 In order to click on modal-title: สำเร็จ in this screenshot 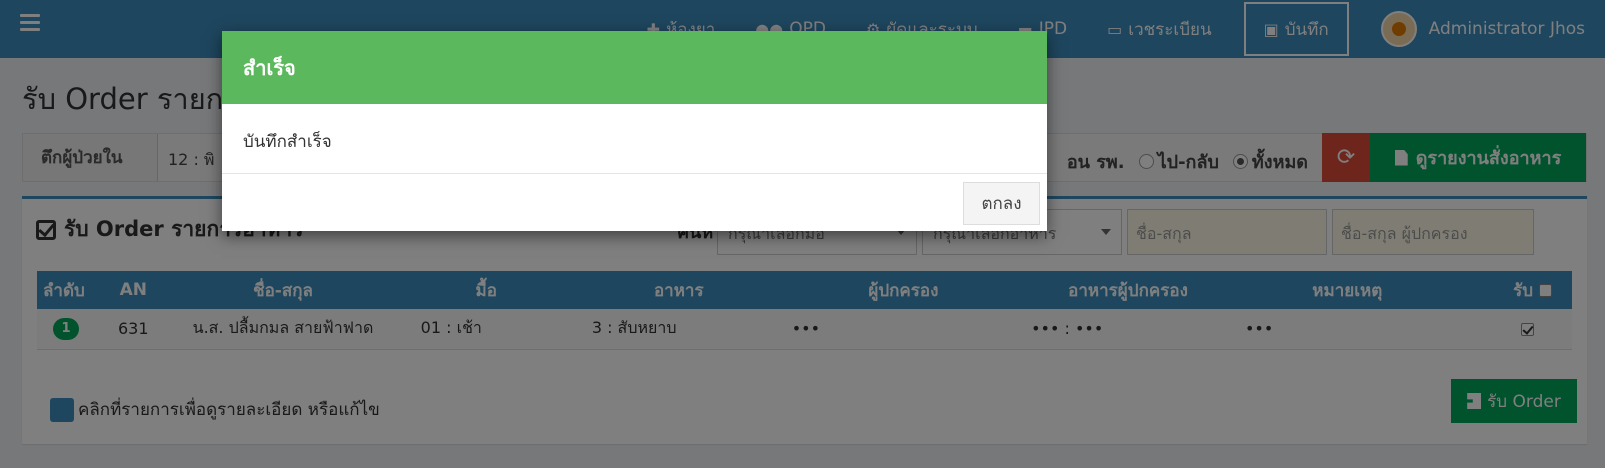, I will do `click(634, 67)`.